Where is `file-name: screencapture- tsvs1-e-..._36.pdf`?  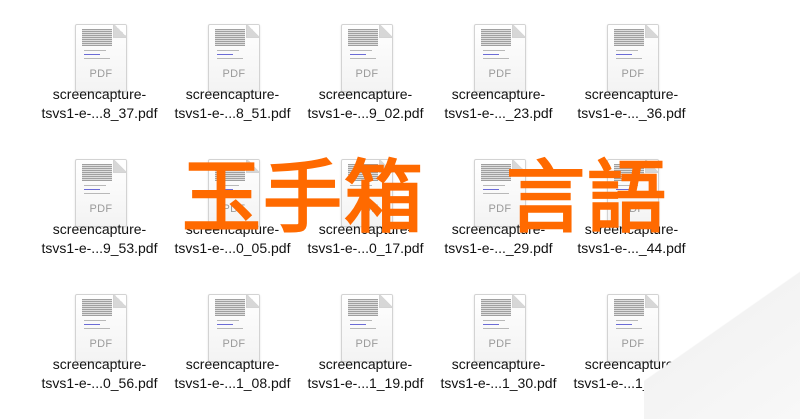
file-name: screencapture- tsvs1-e-..._36.pdf is located at coordinates (631, 104).